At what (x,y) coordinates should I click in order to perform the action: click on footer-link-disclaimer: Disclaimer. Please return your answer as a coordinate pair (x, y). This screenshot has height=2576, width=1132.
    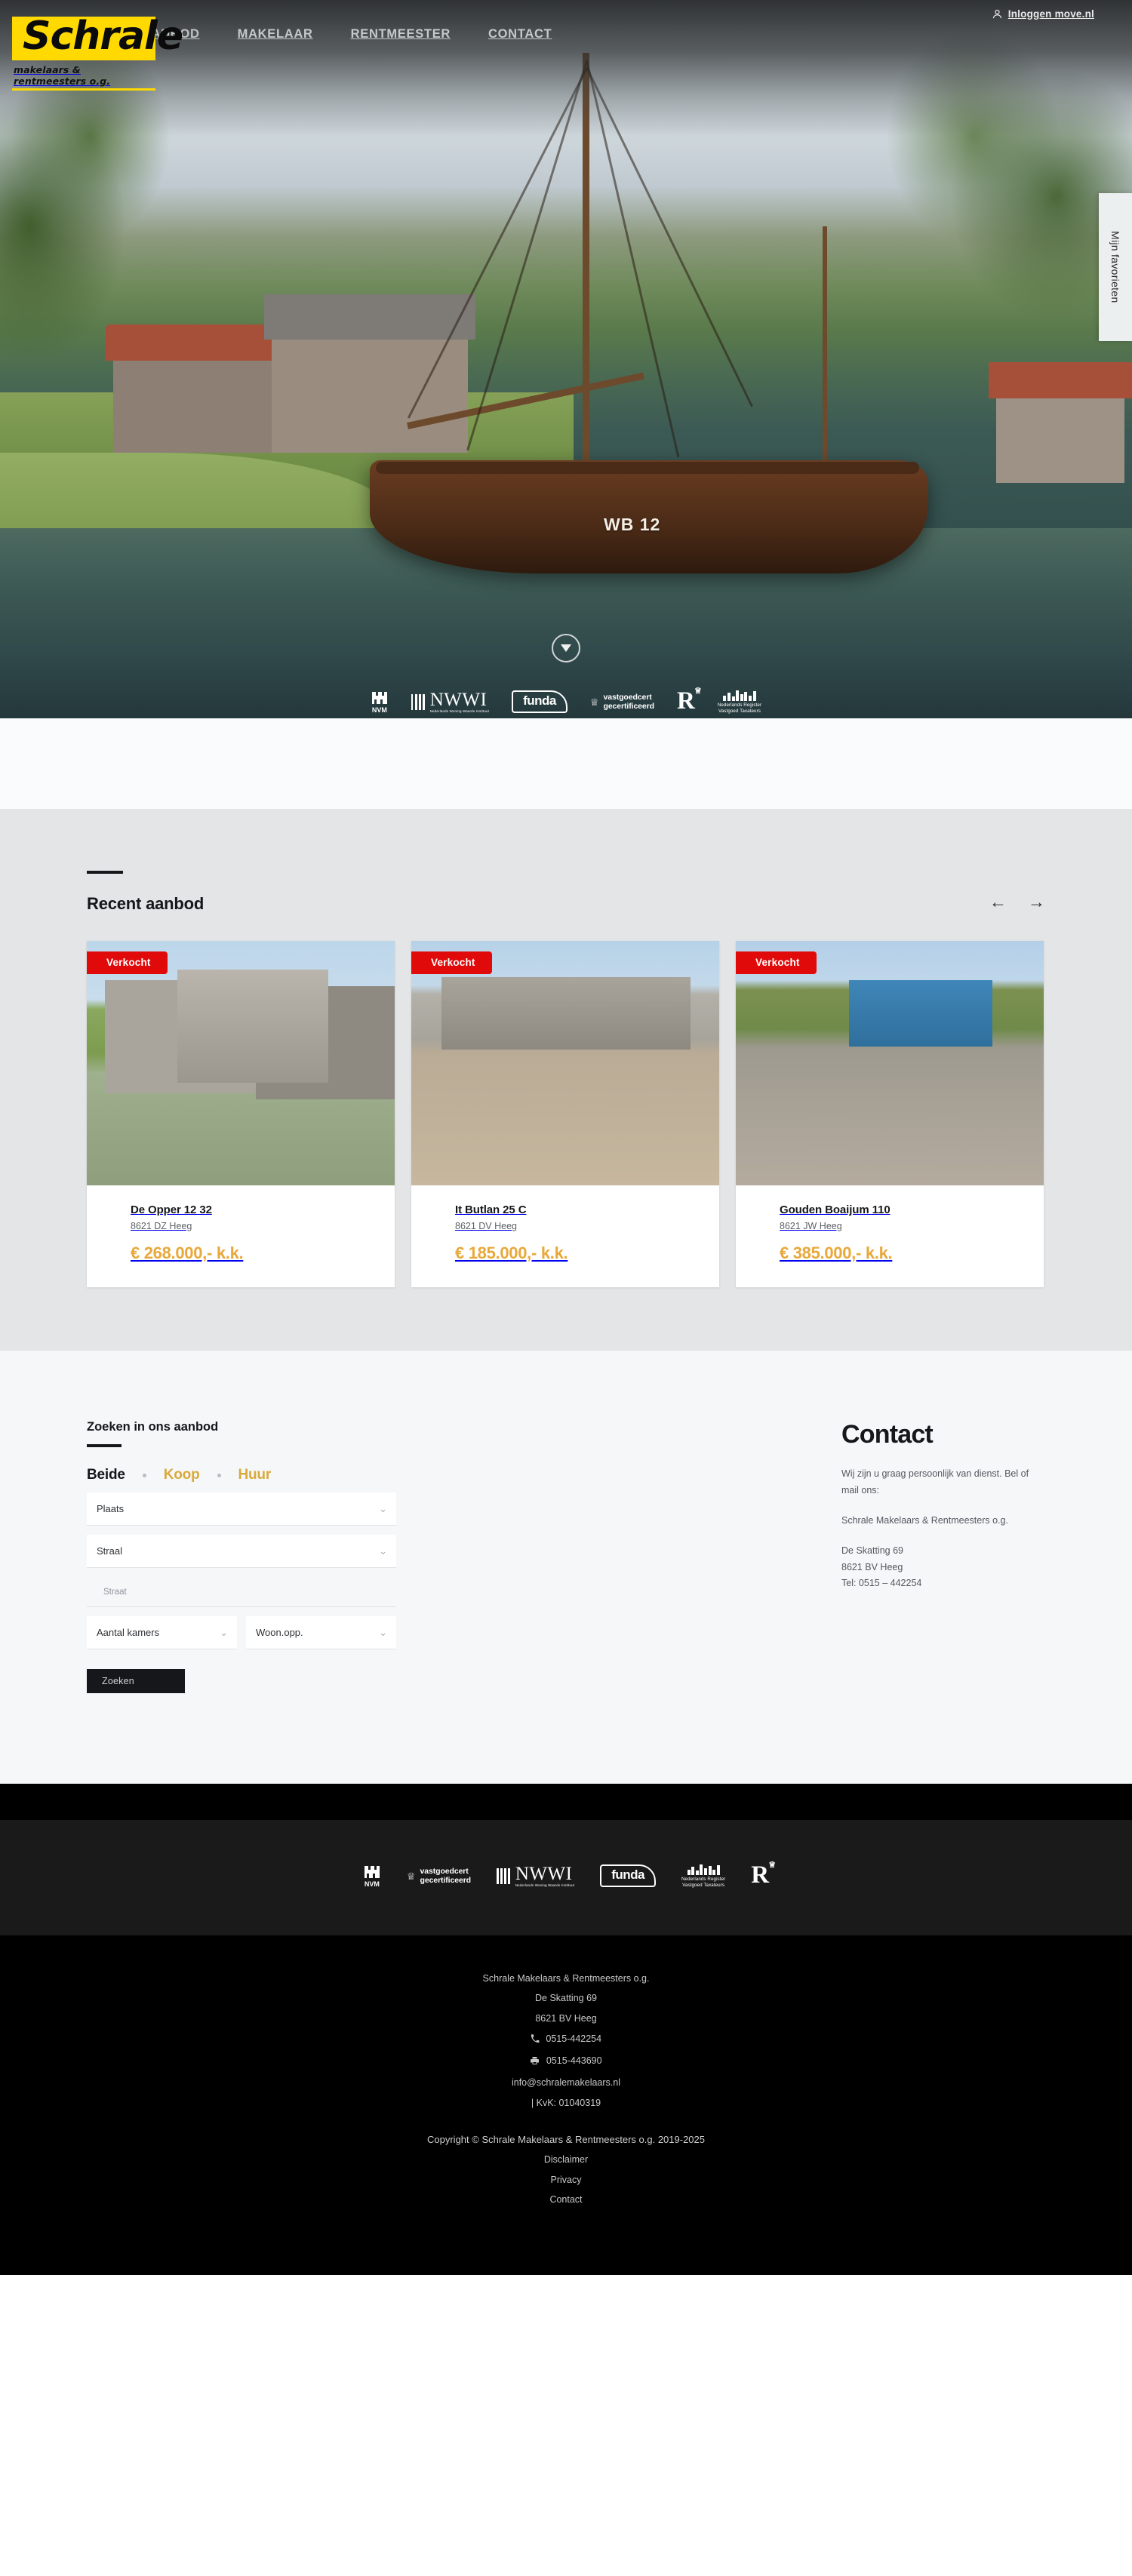
    Looking at the image, I should click on (566, 2160).